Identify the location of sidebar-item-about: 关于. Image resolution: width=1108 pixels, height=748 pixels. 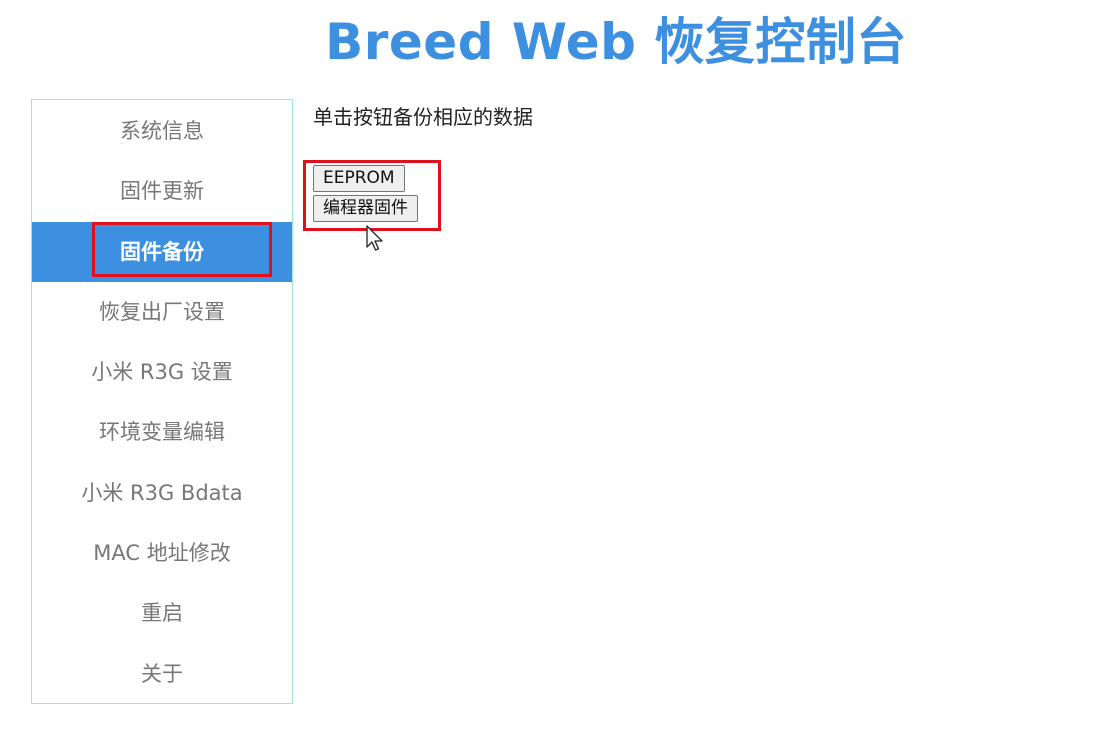
(162, 674).